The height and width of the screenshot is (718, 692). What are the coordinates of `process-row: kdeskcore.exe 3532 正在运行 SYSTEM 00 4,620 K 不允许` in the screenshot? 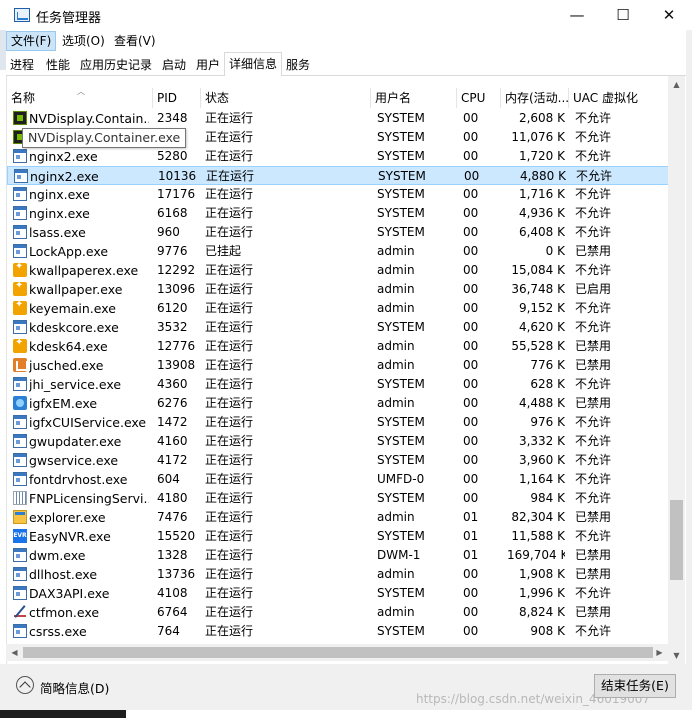 It's located at (338, 327).